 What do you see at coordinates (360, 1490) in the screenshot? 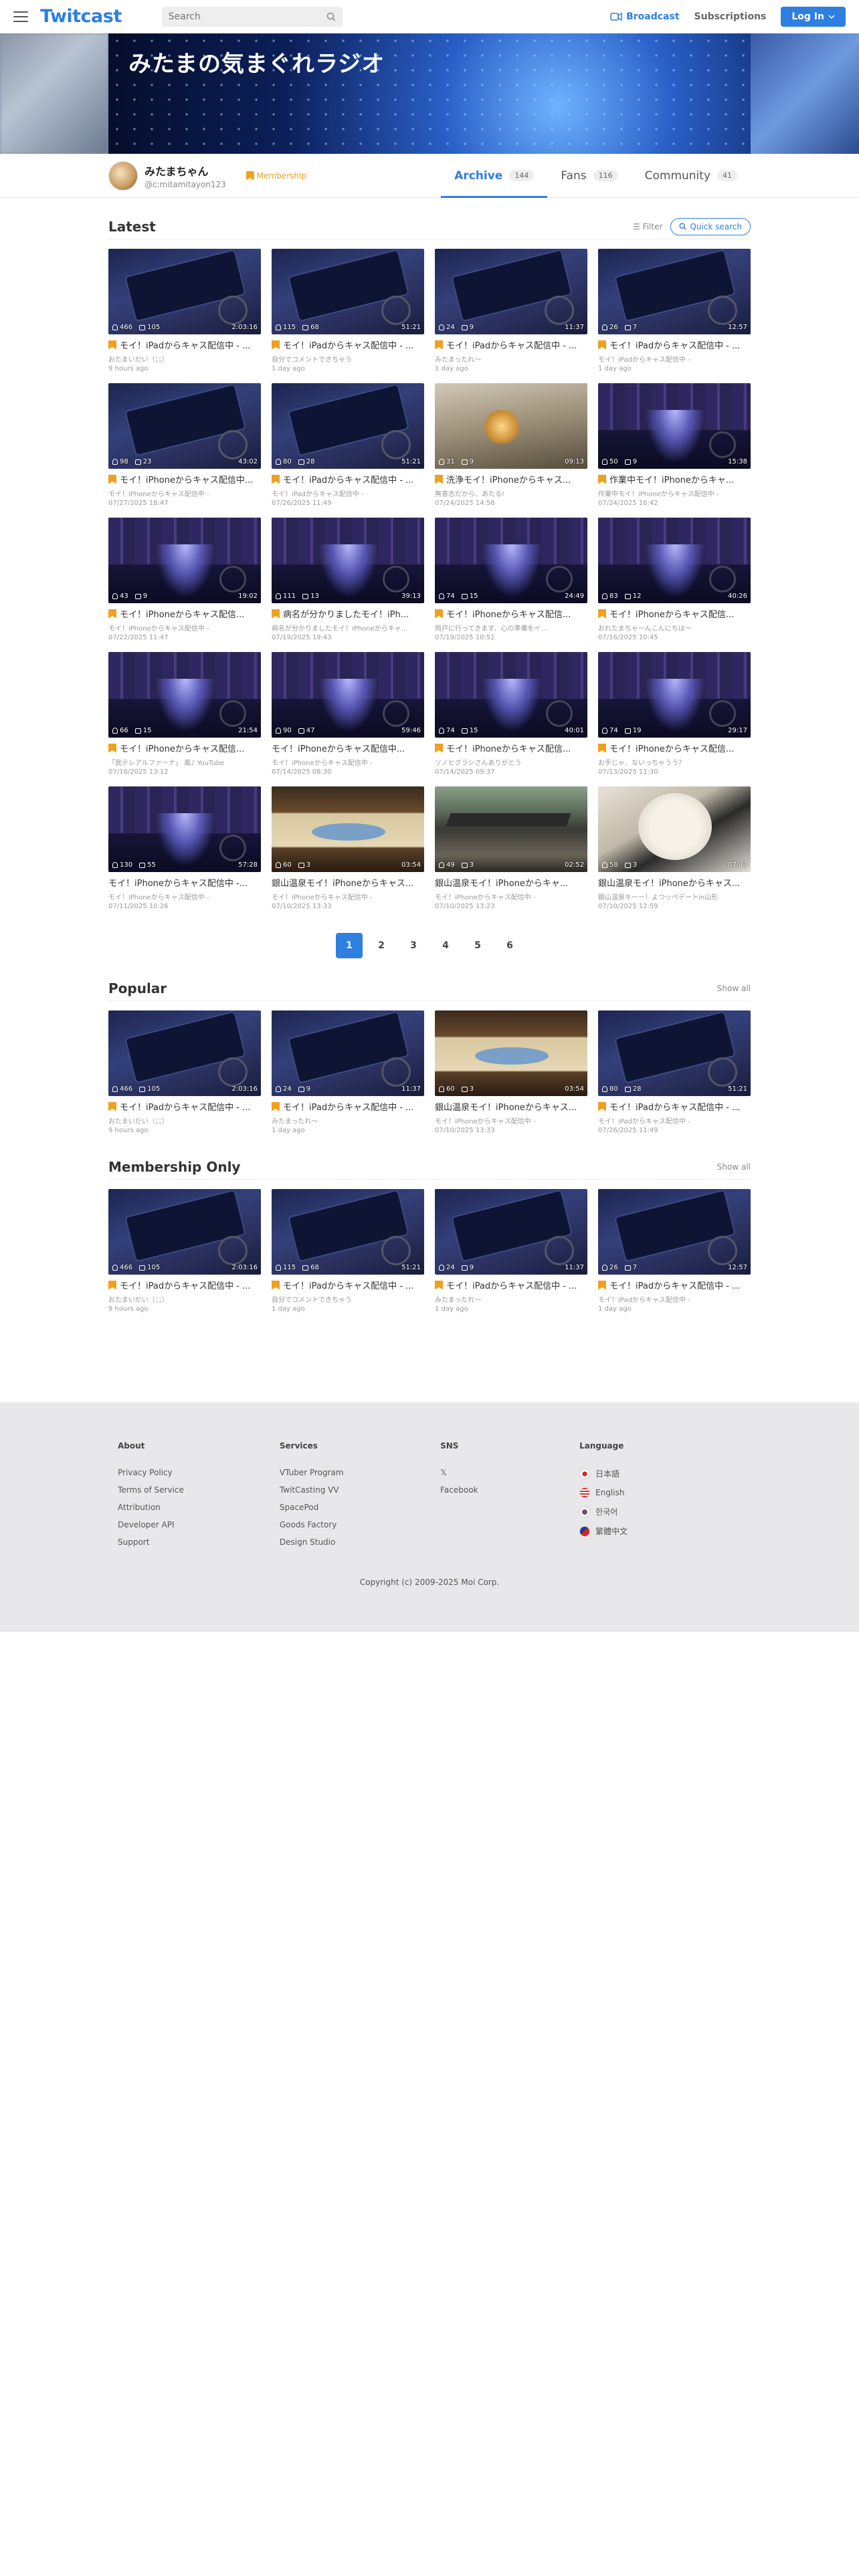
I see `footer-link: TwitCasting VV` at bounding box center [360, 1490].